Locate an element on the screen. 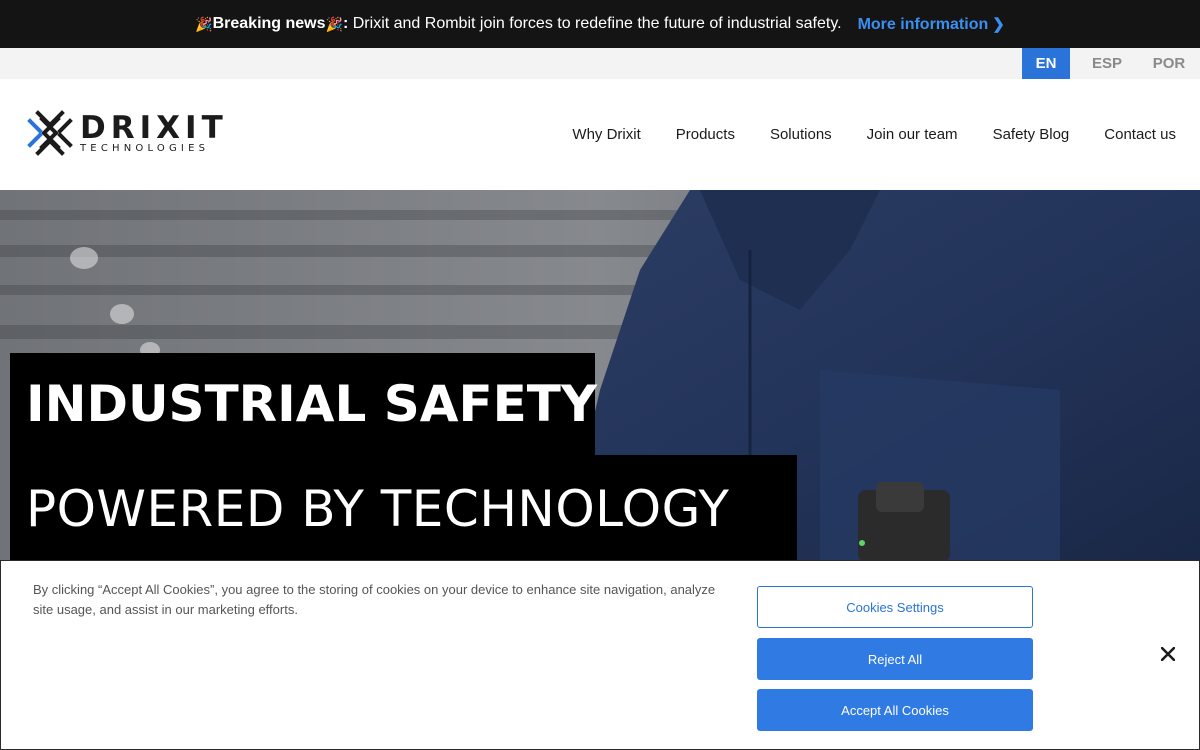 The image size is (1200, 750). brand-name: DRIXIT is located at coordinates (154, 127).